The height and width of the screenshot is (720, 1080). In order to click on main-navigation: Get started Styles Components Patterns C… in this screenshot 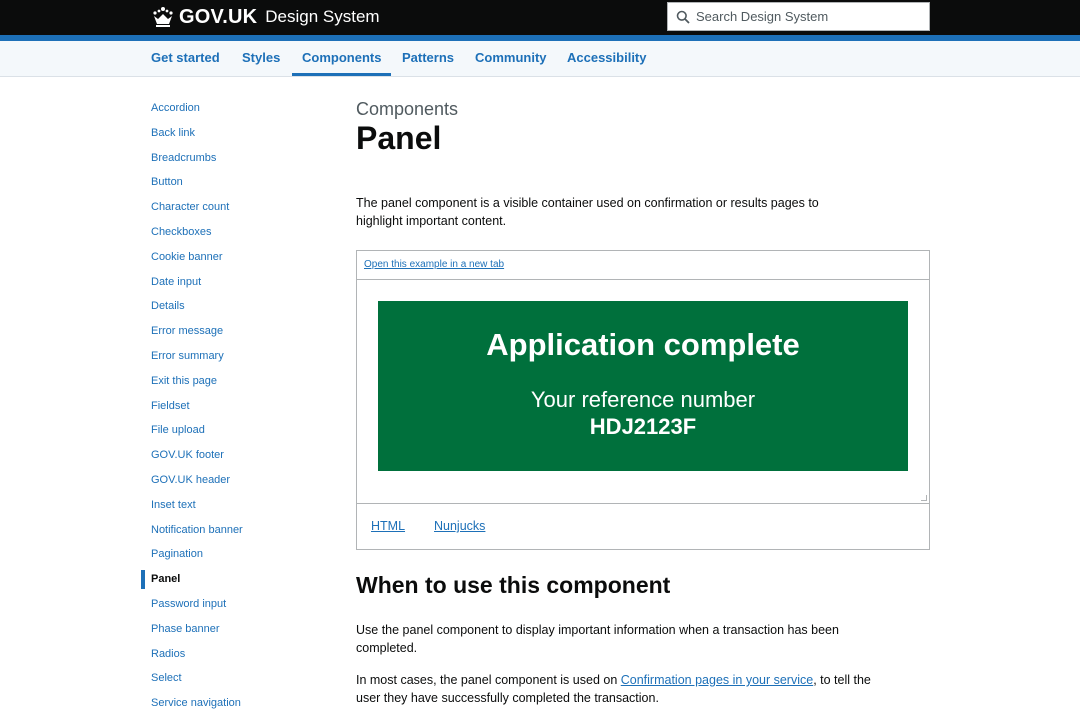, I will do `click(540, 59)`.